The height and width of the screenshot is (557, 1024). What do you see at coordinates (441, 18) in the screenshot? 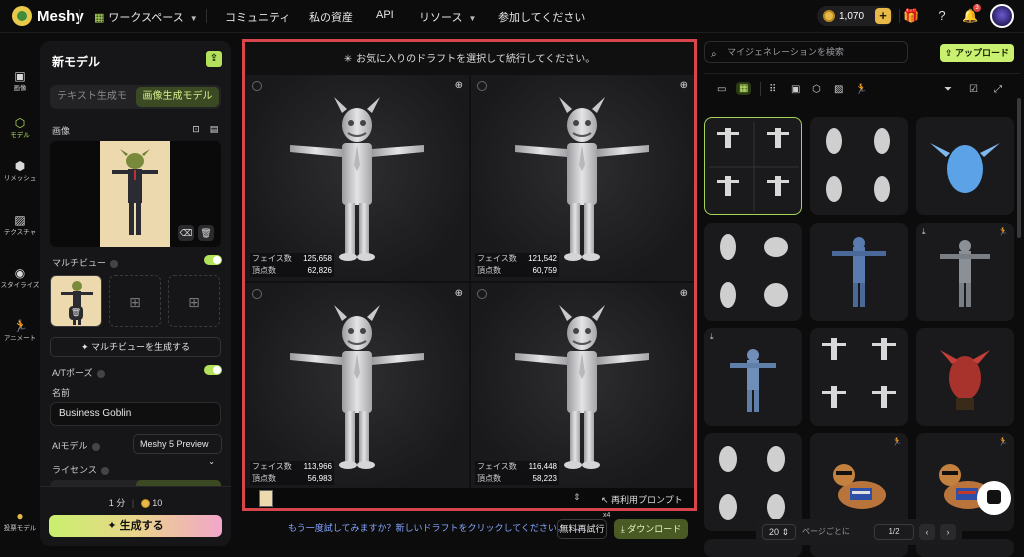
I see `nav-resources-label: リソース` at bounding box center [441, 18].